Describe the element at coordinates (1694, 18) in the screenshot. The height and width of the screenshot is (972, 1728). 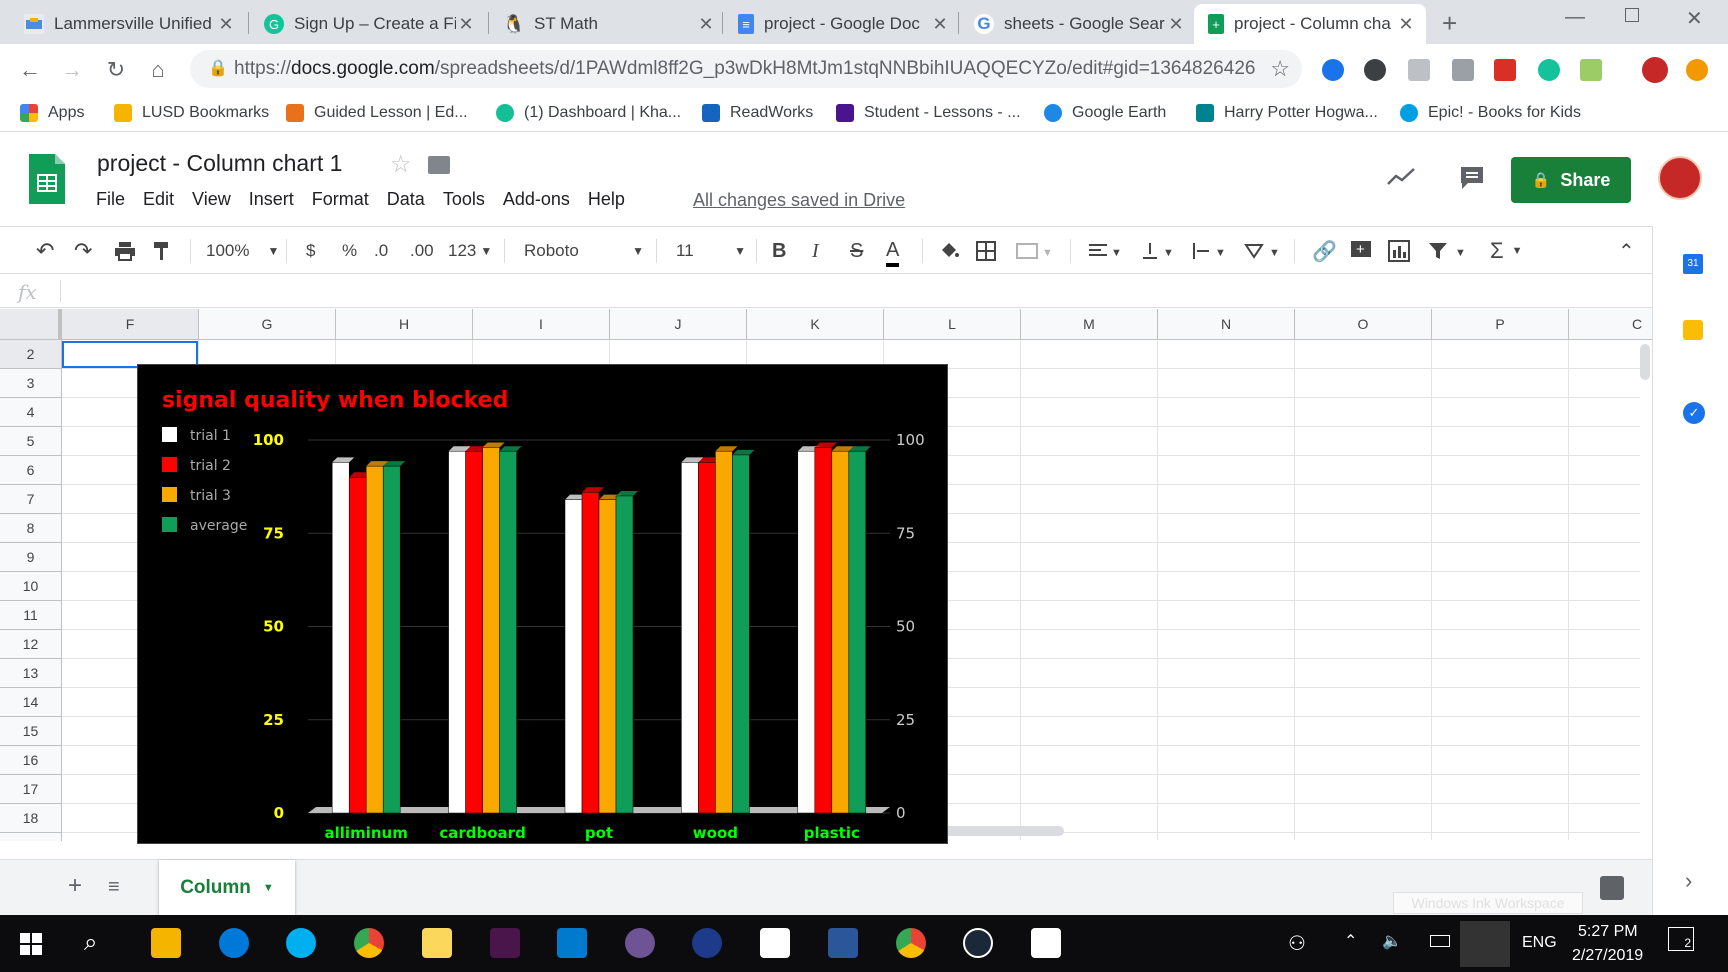
I see `close-window-button: ✕` at that location.